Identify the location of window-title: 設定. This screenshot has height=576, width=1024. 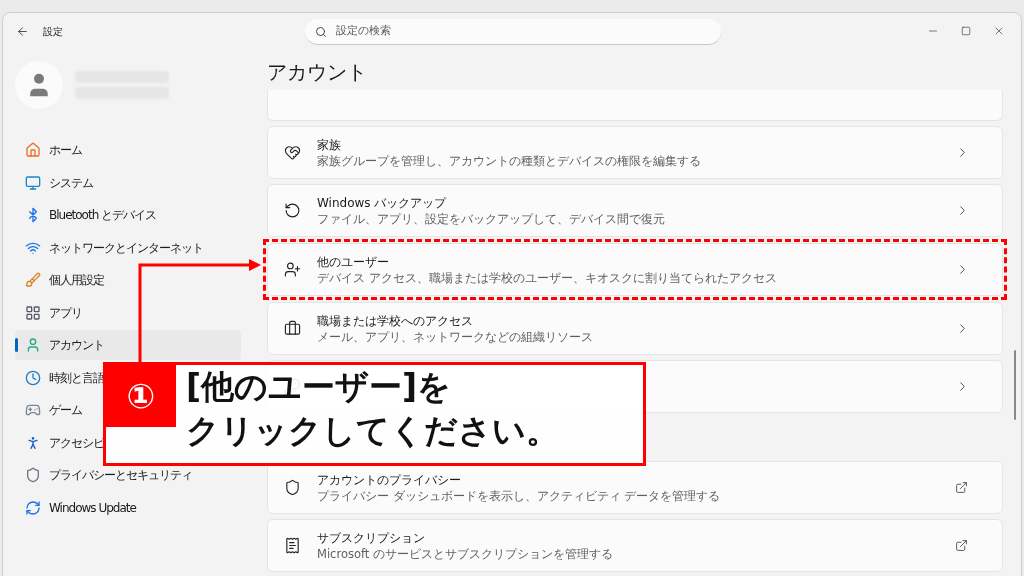
(53, 31).